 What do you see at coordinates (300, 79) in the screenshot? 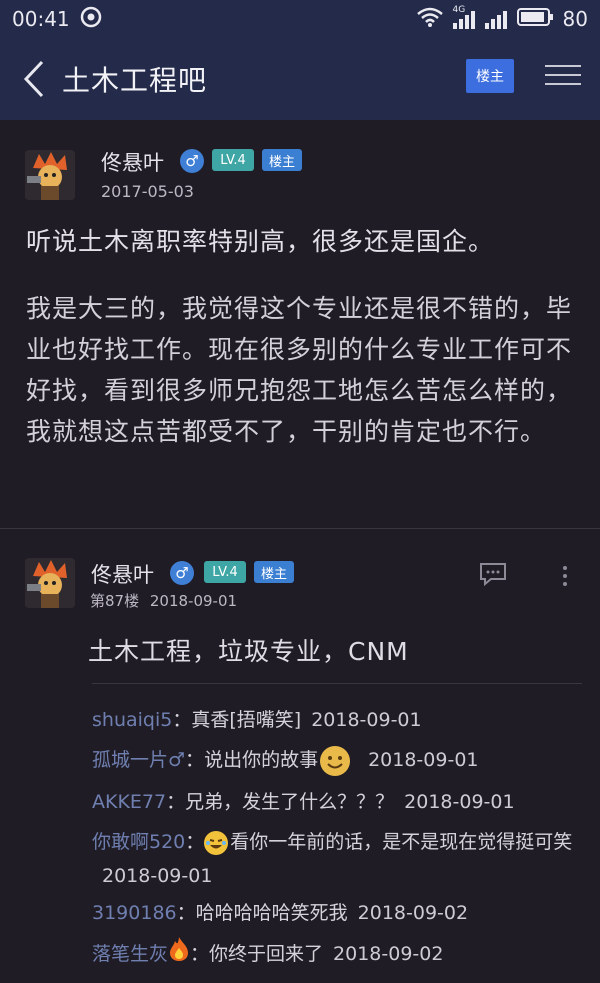
I see `nav-bar: 土木工程吧 楼主` at bounding box center [300, 79].